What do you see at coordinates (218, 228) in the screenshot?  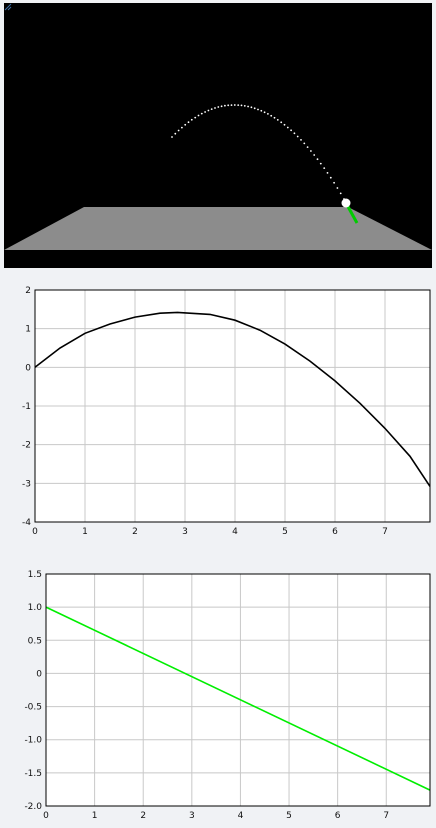 I see `floor-plane` at bounding box center [218, 228].